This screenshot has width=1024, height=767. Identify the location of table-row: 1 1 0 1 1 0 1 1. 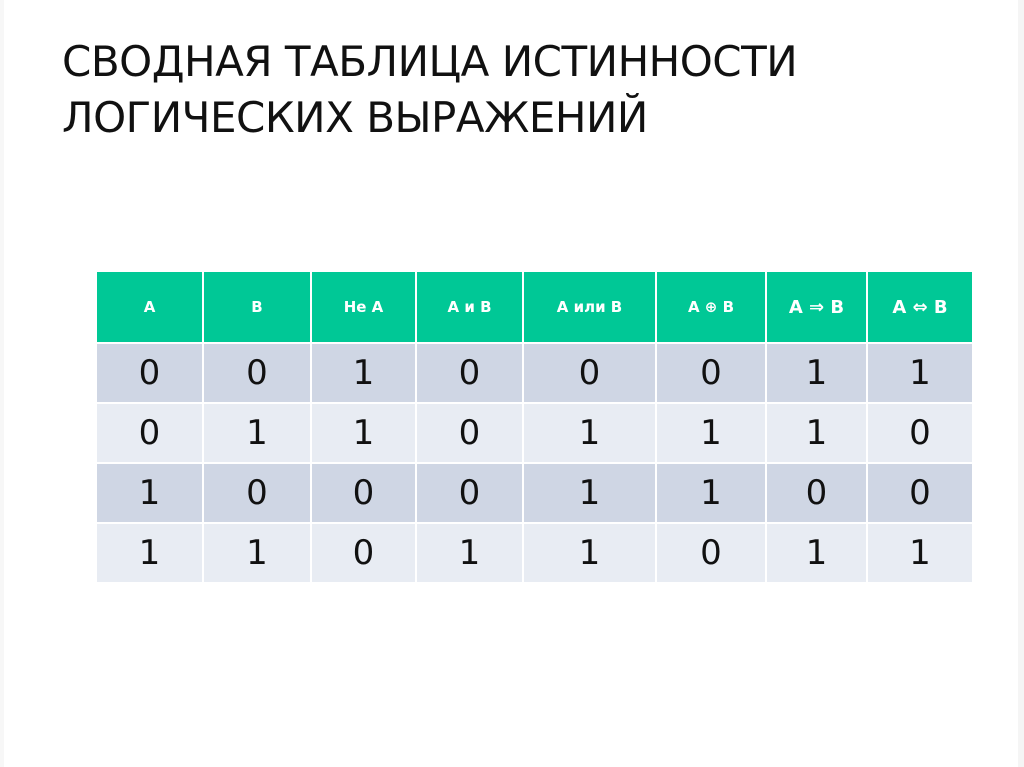
(534, 553).